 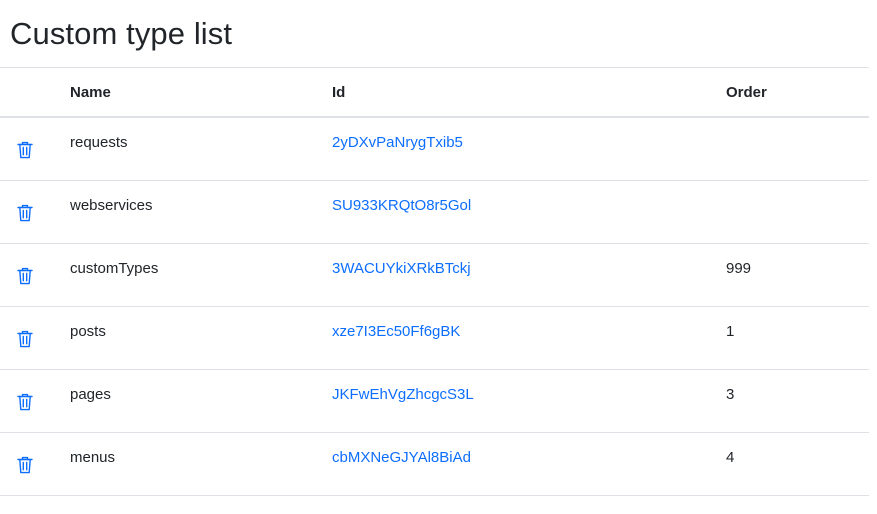 What do you see at coordinates (90, 92) in the screenshot?
I see `column-header-name: Name` at bounding box center [90, 92].